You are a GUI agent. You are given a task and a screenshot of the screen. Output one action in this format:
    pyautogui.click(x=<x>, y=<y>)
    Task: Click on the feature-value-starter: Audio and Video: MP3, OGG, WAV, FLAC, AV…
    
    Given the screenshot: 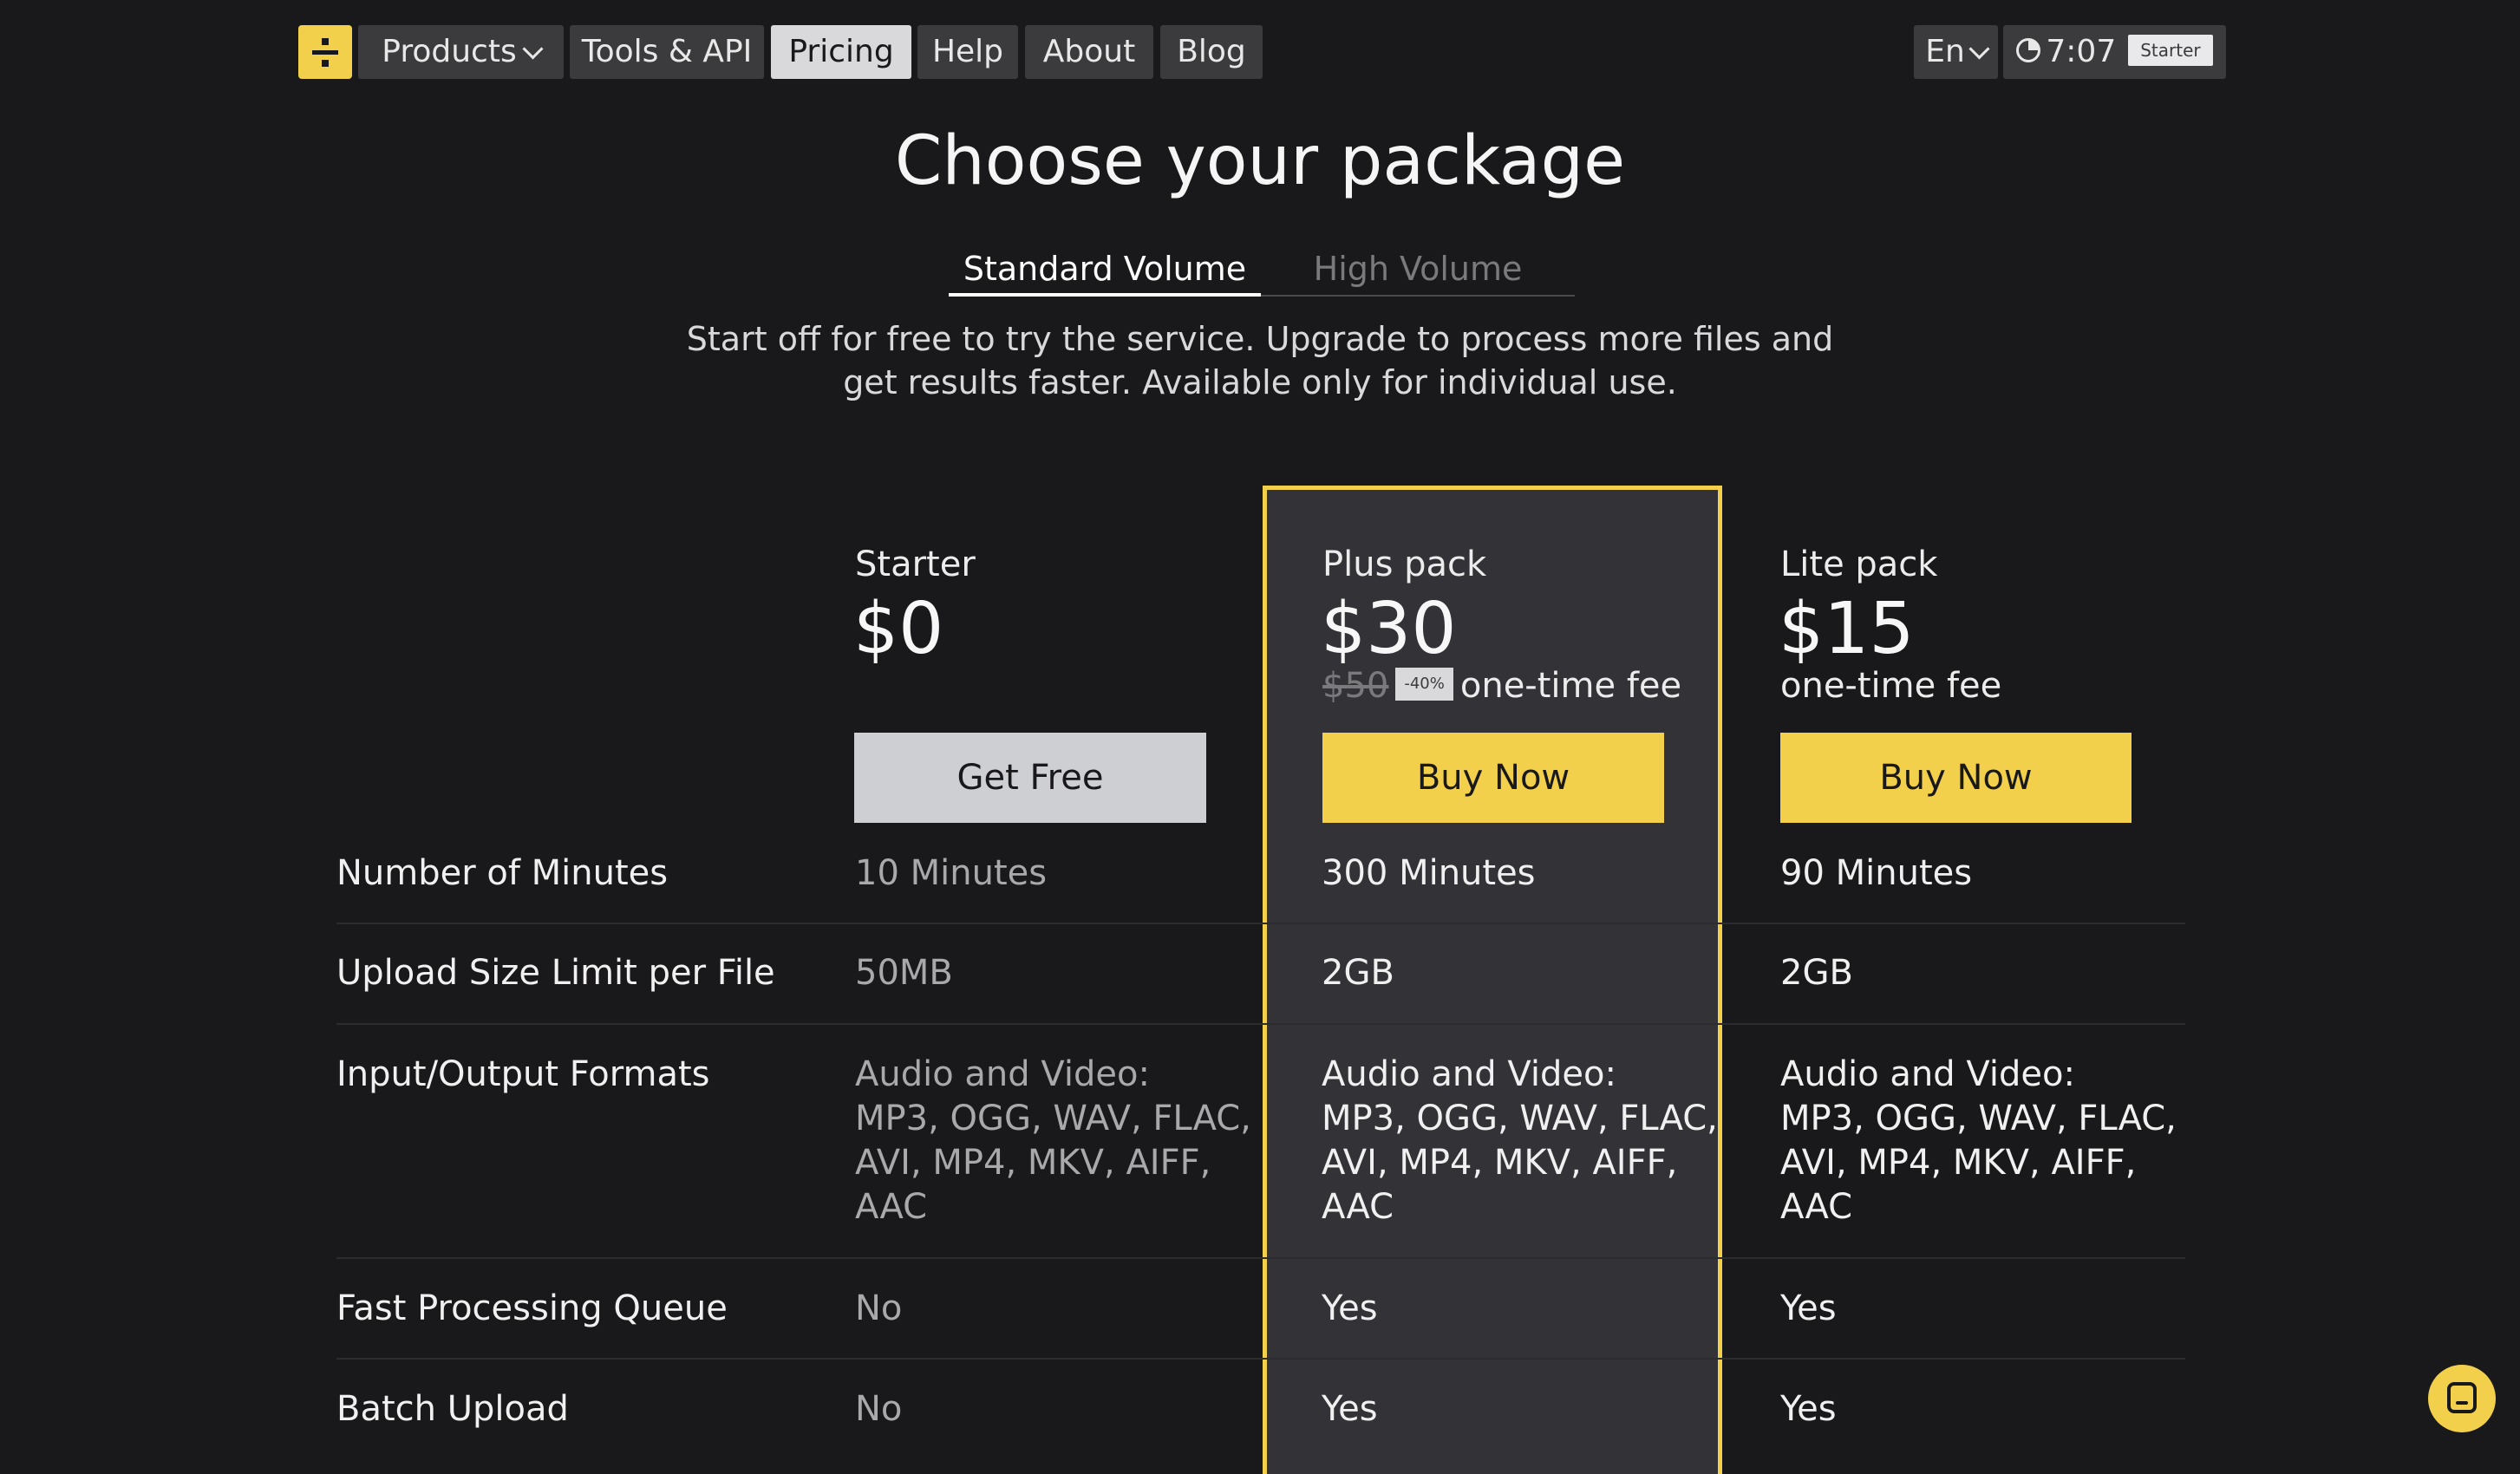 What is the action you would take?
    pyautogui.click(x=1053, y=1141)
    